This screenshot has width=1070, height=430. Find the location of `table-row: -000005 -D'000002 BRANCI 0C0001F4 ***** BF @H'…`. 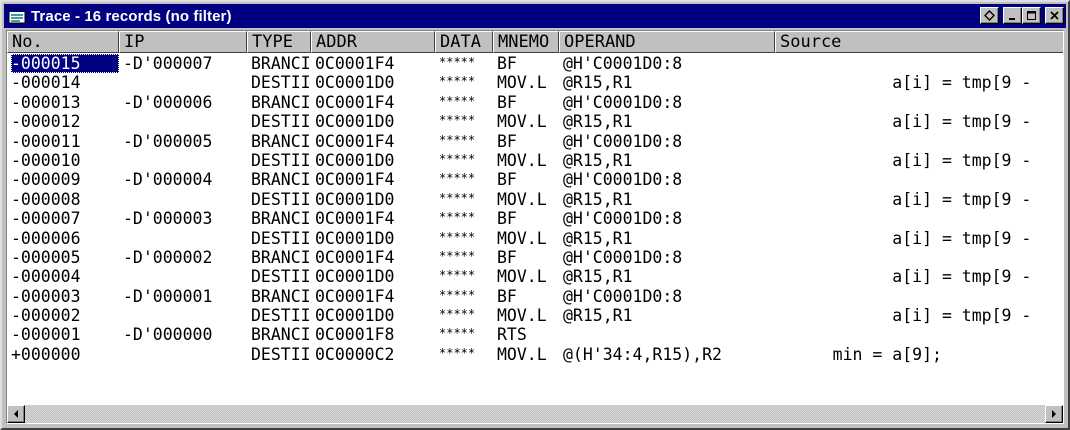

table-row: -000005 -D'000002 BRANCI 0C0001F4 ***** BF @H'… is located at coordinates (535, 257).